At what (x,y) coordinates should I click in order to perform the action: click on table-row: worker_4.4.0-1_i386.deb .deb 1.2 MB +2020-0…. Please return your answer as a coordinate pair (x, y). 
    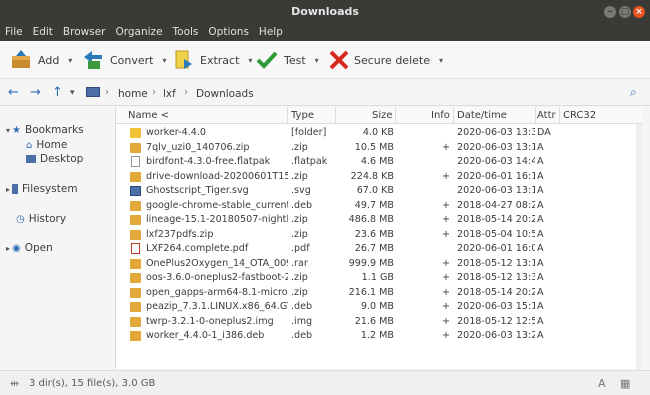
    Looking at the image, I should click on (379, 336).